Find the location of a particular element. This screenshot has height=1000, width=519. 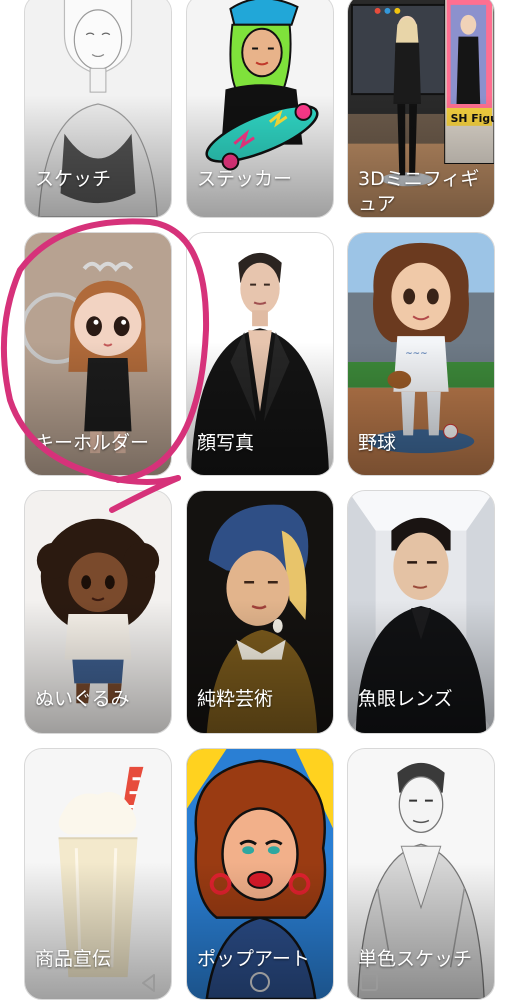

style-label: 魚眼レンズ is located at coordinates (405, 699).